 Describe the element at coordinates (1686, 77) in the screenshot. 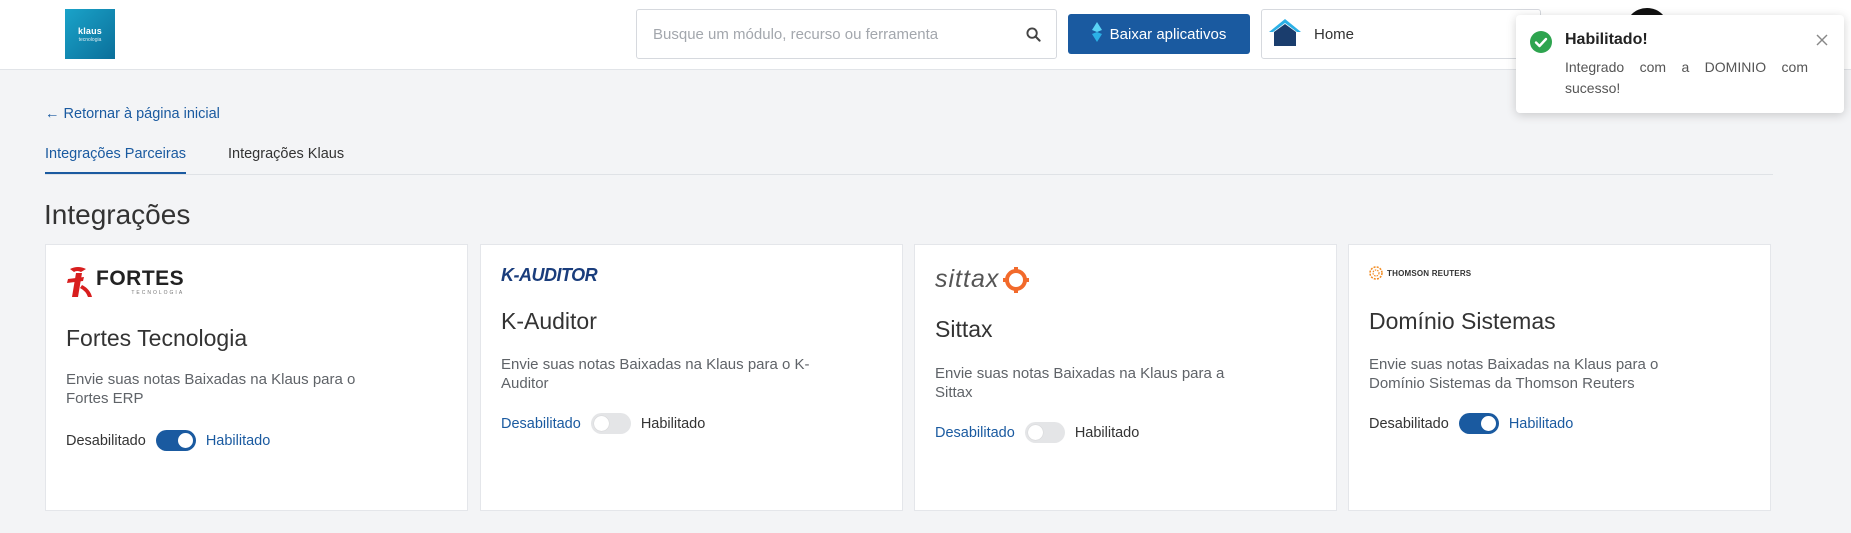

I see `toast-message: Integrado com a DOMINIO com sucesso!` at that location.